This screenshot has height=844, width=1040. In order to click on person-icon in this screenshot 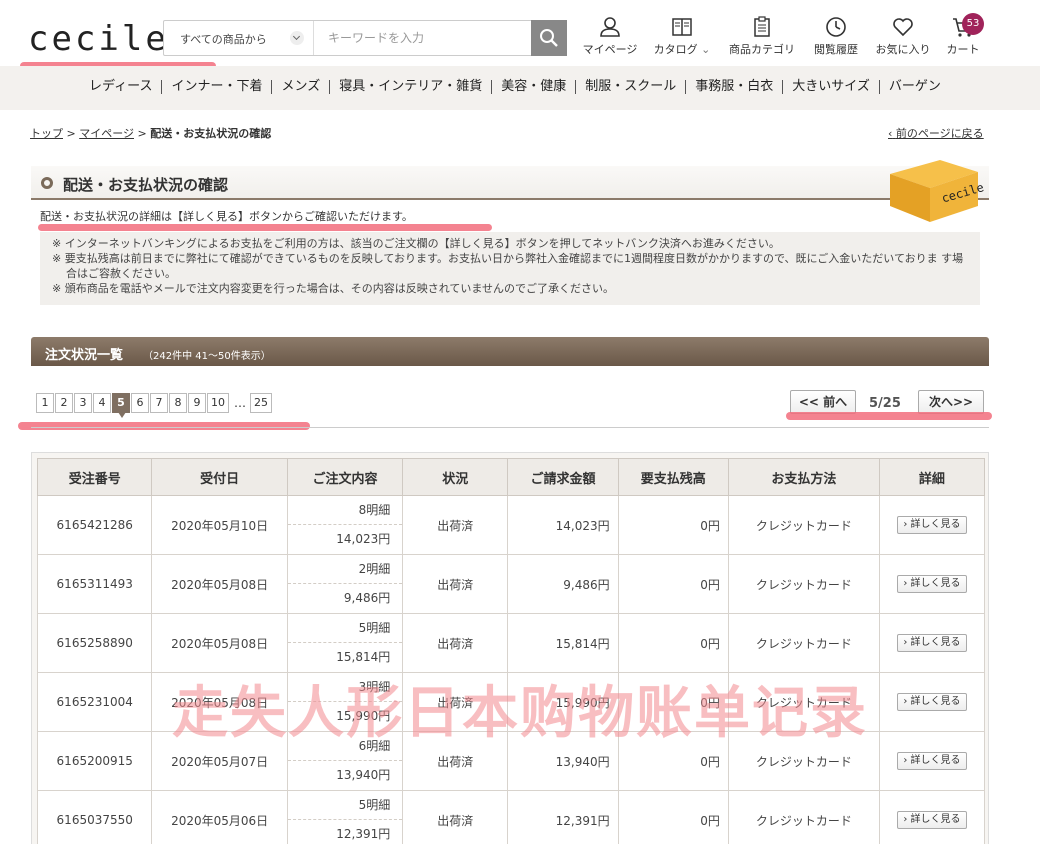, I will do `click(610, 27)`.